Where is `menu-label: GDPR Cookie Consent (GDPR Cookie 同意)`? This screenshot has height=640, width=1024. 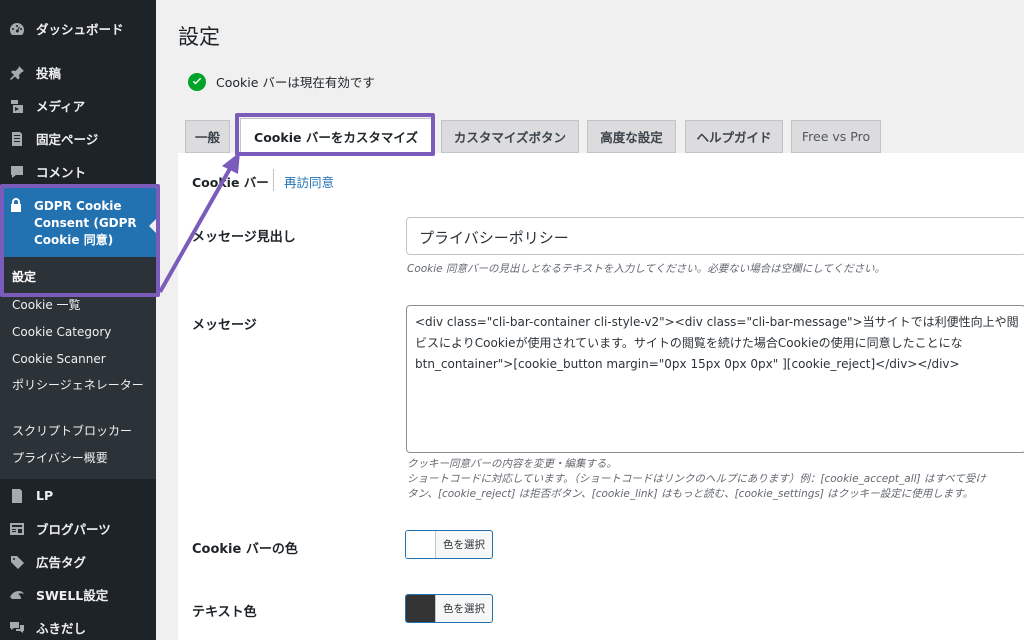
menu-label: GDPR Cookie Consent (GDPR Cookie 同意) is located at coordinates (85, 223).